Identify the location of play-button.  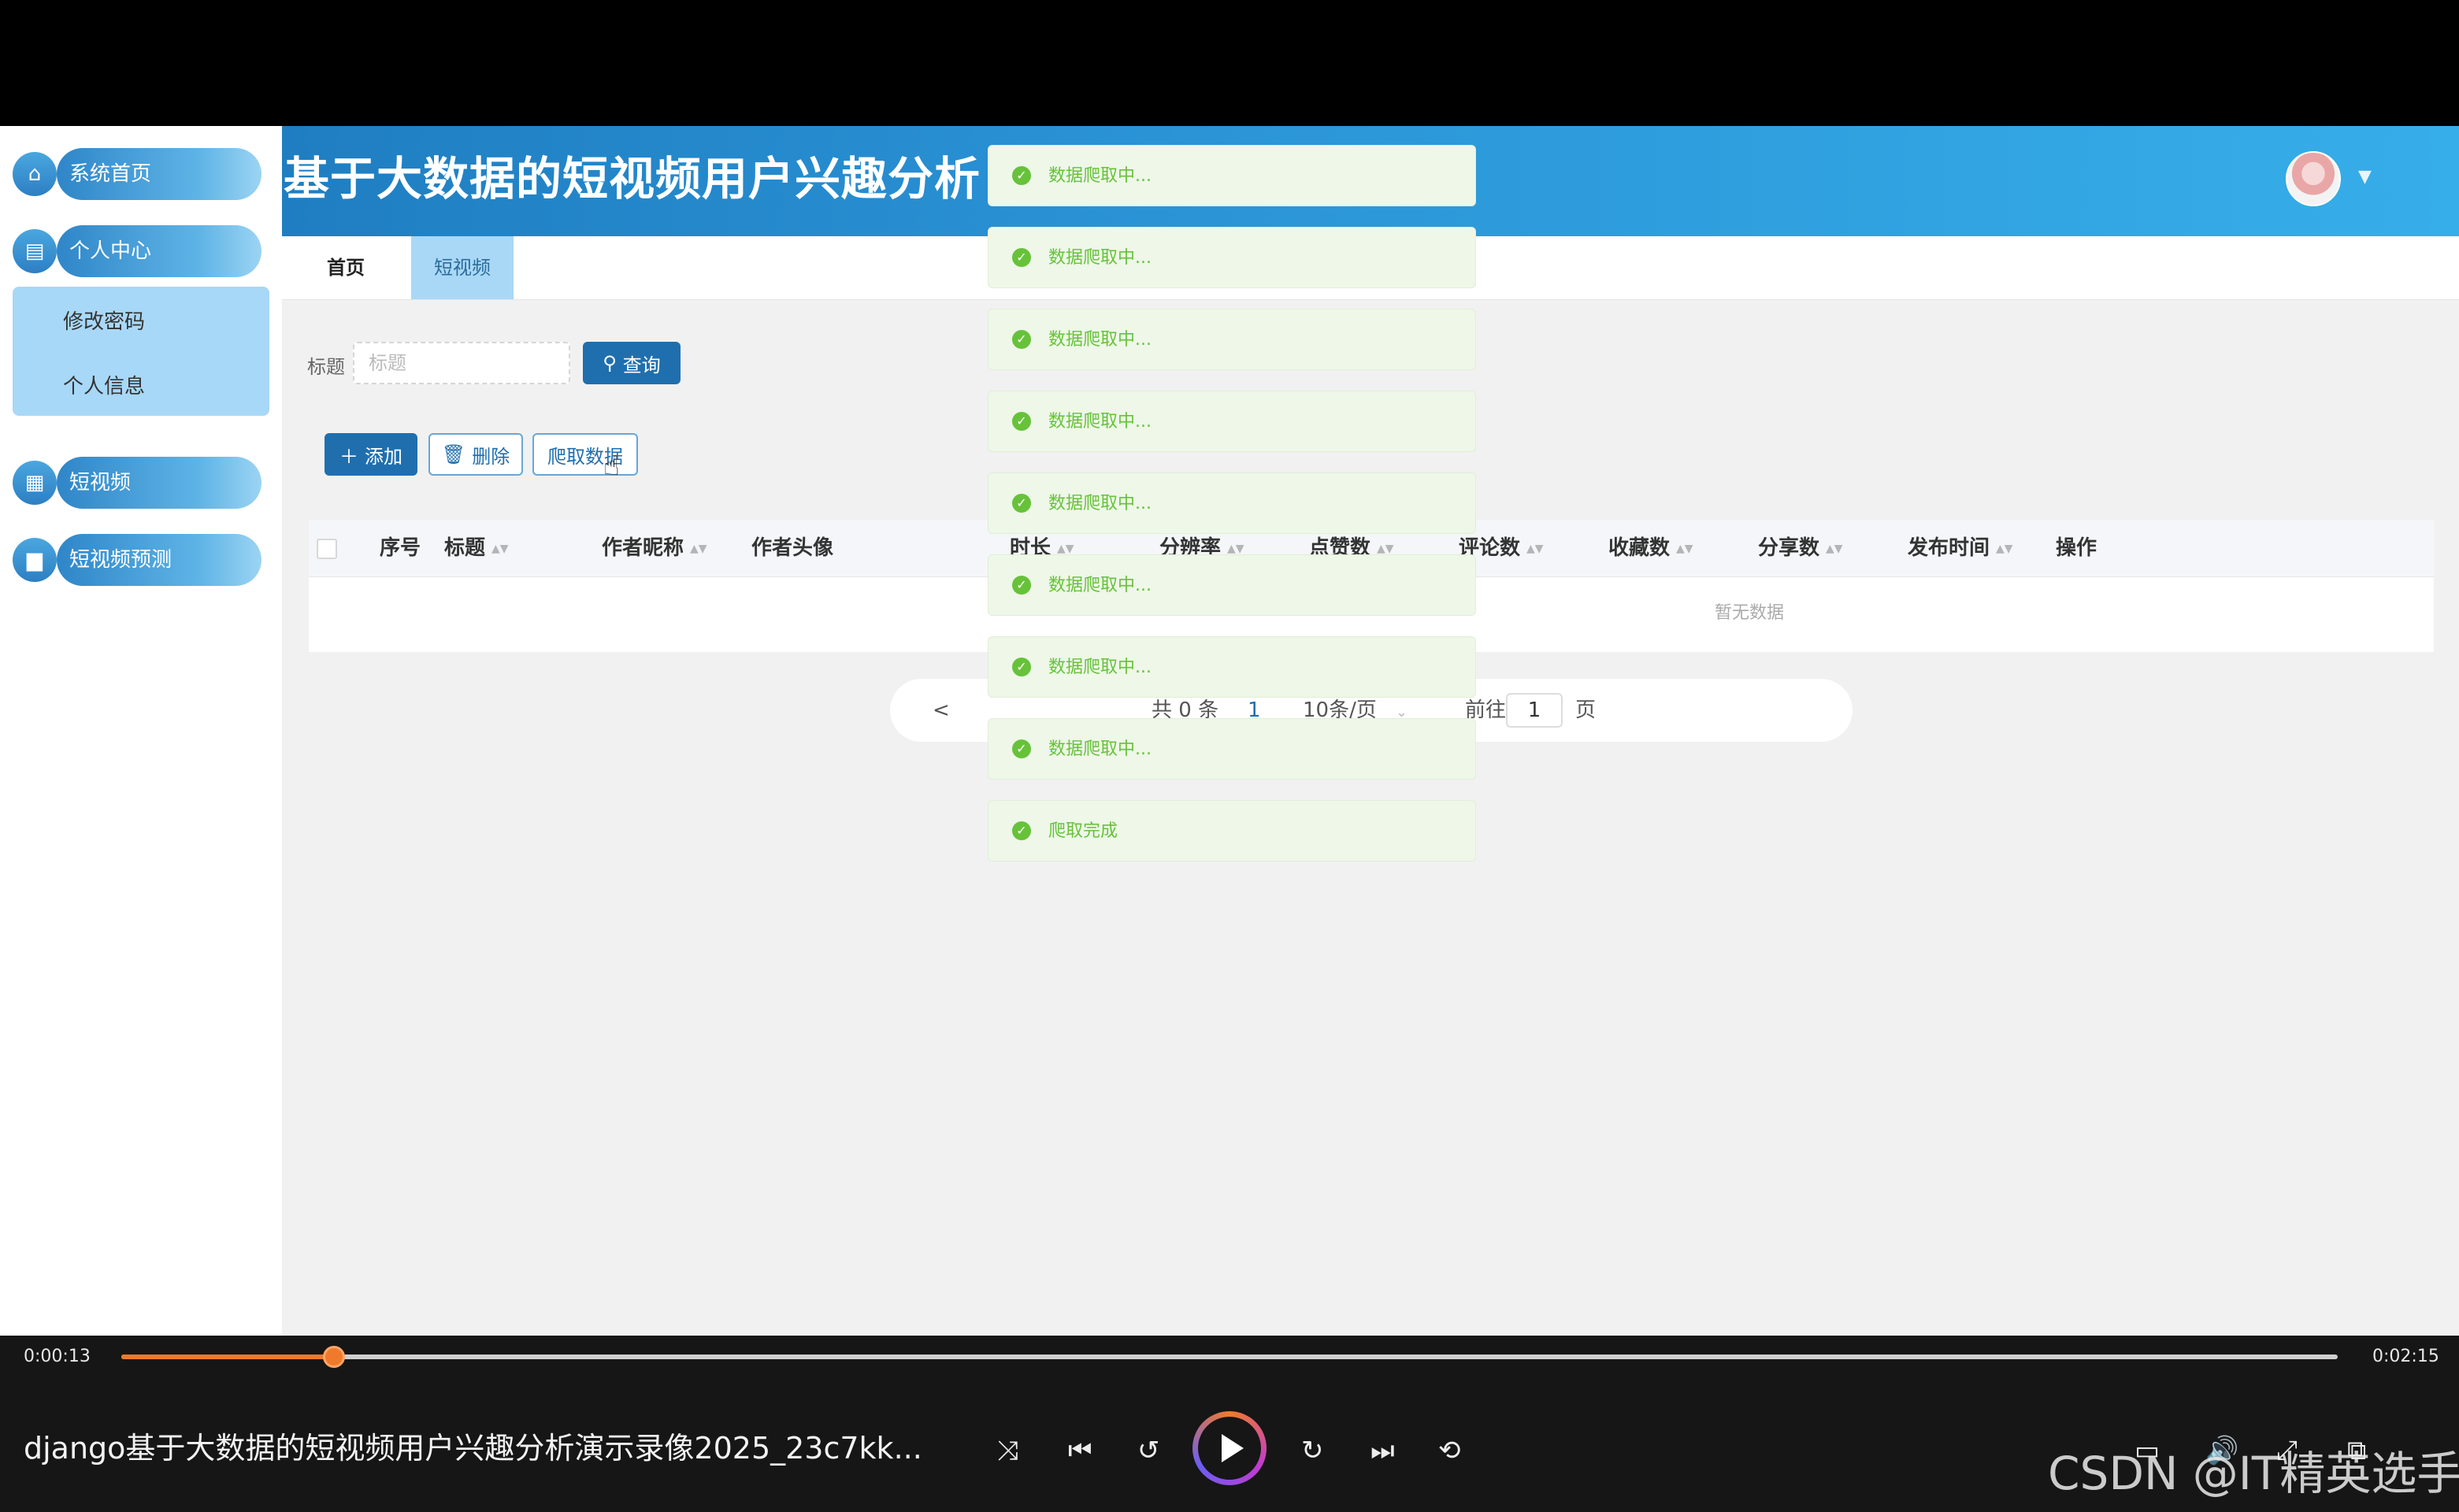
(1229, 1448).